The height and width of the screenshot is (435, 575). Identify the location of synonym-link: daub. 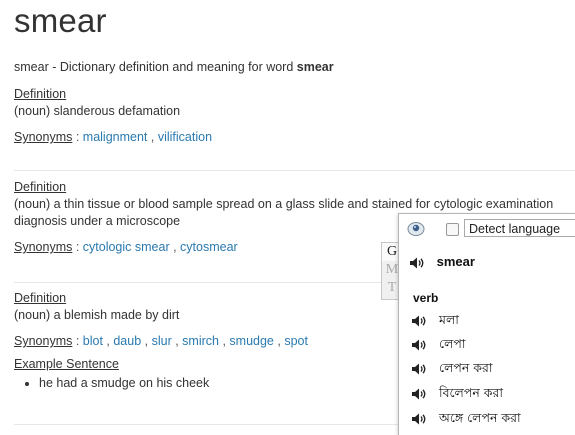
(127, 341).